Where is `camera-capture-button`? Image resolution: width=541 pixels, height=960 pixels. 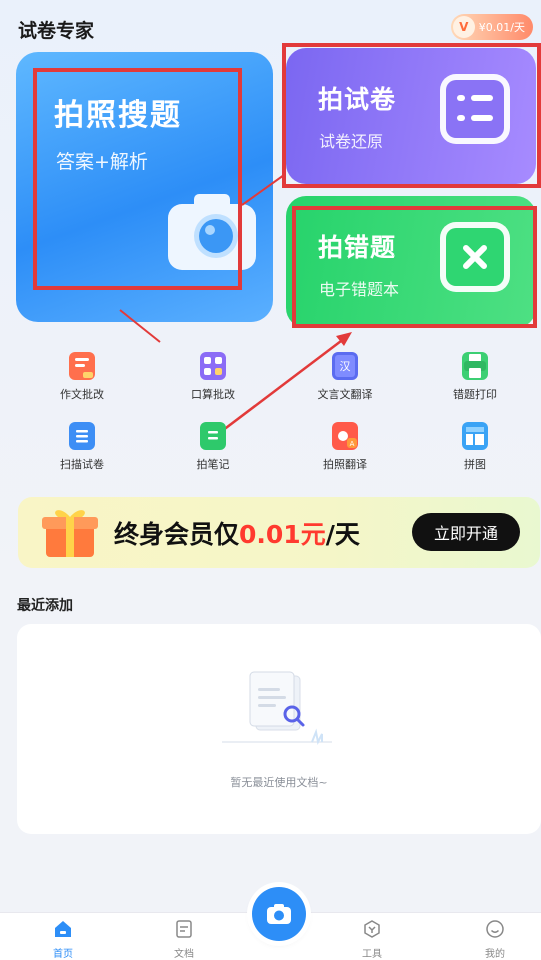
camera-capture-button is located at coordinates (279, 914).